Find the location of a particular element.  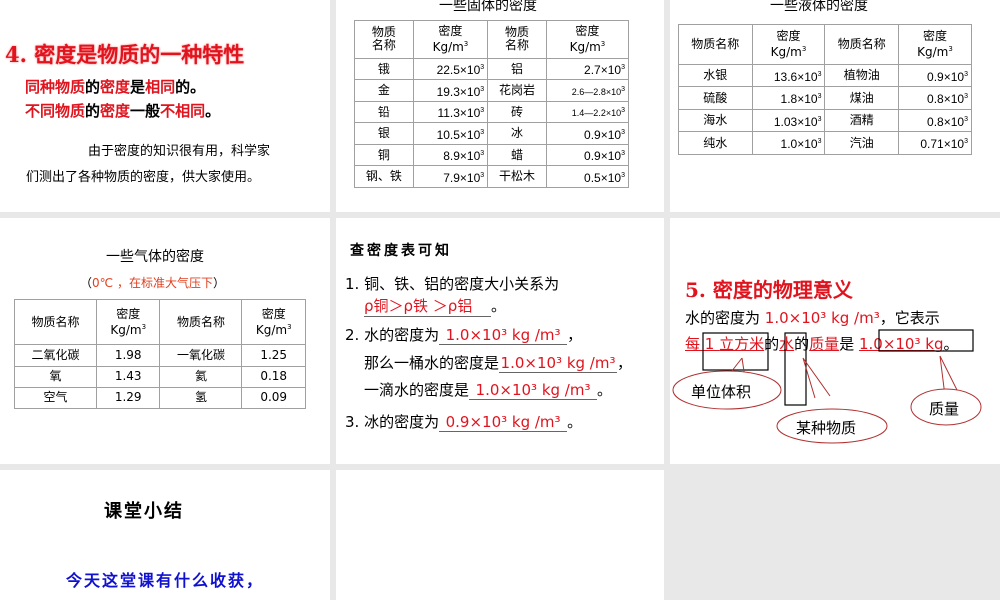

table-row: 钢、铁 7.9×103 干松木 0.5×103 is located at coordinates (492, 176).